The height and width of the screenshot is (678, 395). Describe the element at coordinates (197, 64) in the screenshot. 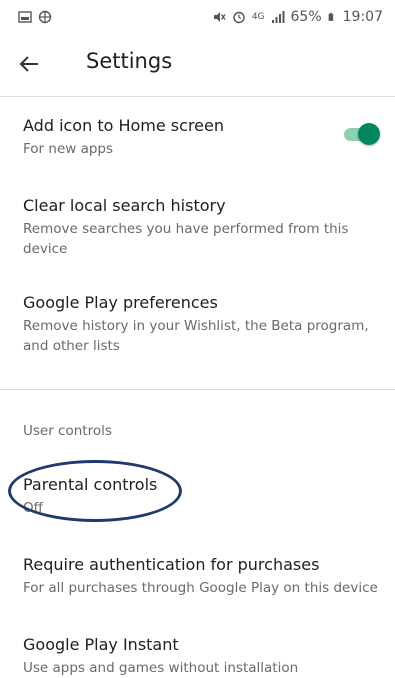

I see `app-bar: Settings` at that location.